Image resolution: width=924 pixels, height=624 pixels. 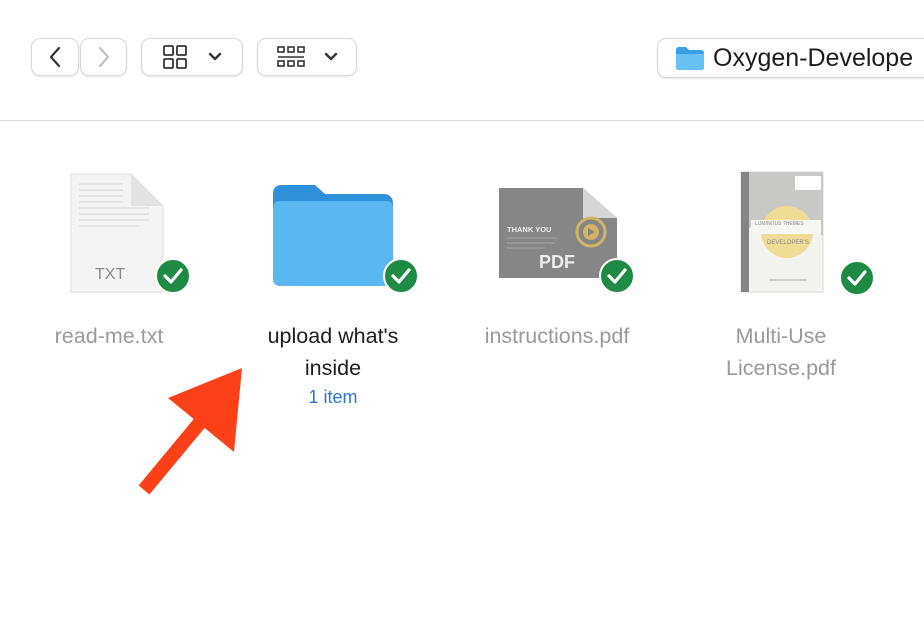 I want to click on path-label: Oxygen-Develope, so click(x=813, y=57).